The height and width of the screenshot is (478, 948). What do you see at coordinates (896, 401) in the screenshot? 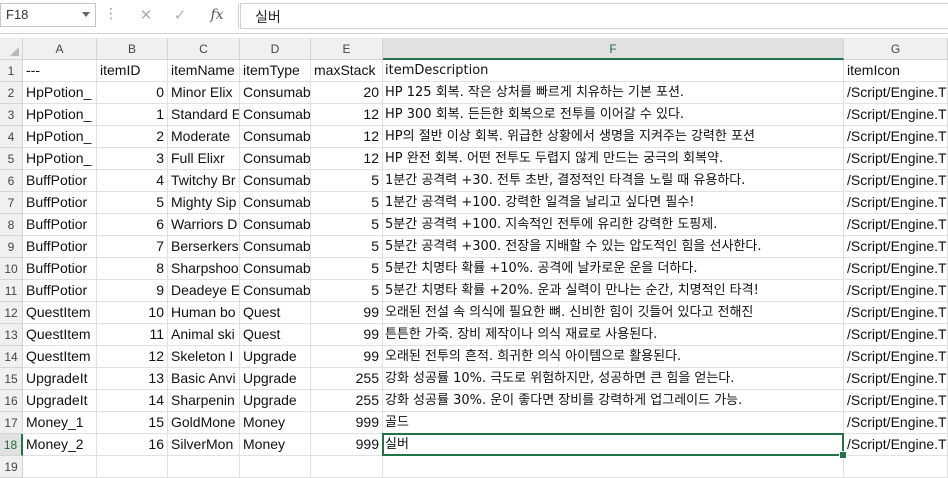
I see `cell-g16: /Script/Engine.T` at bounding box center [896, 401].